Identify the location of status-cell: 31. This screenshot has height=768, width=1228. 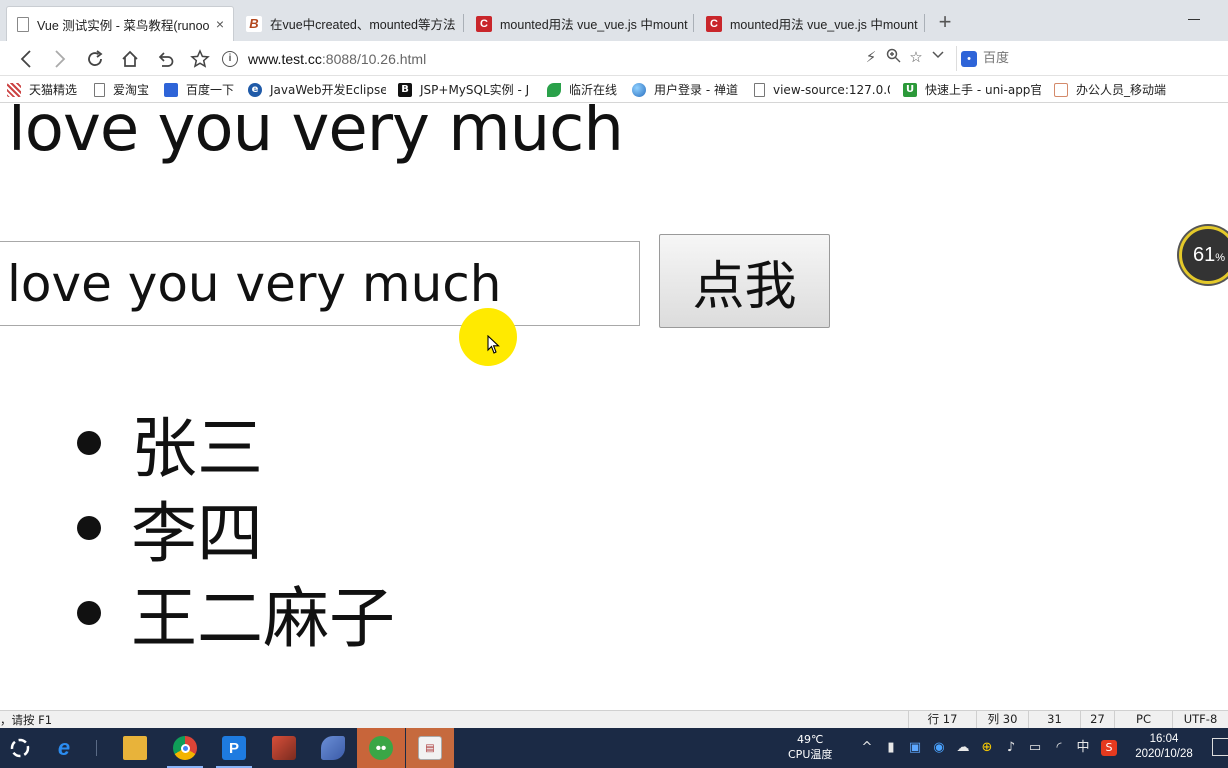
(1054, 719).